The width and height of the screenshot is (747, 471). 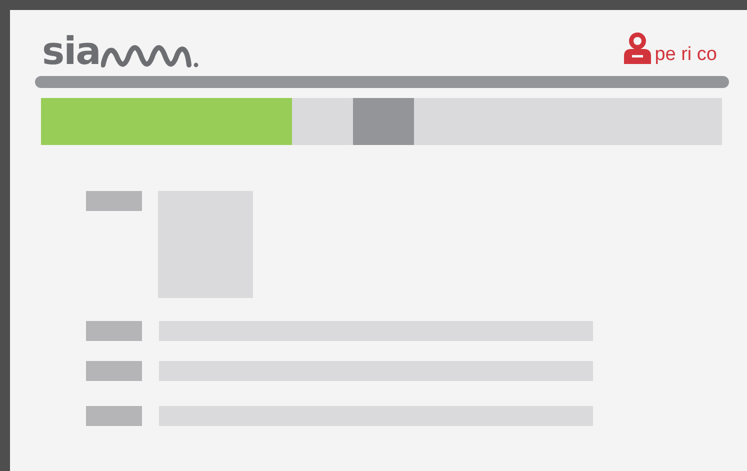 I want to click on user-name: pe ri co, so click(x=685, y=54).